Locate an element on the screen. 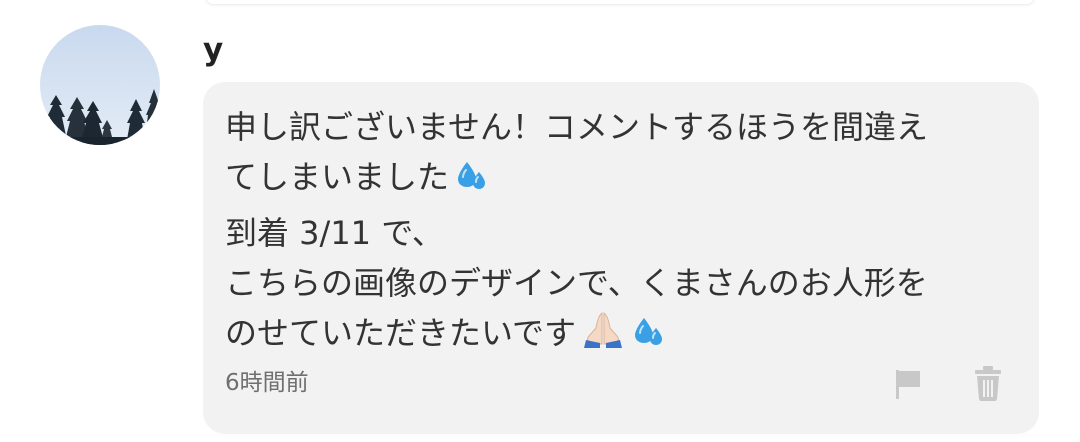  message-line-text: 到着 3/11 で、 is located at coordinates (334, 233).